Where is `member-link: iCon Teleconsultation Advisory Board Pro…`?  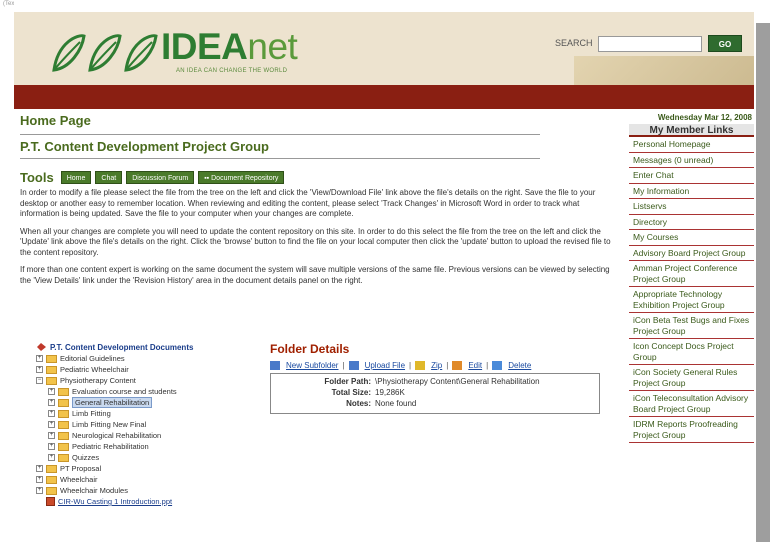
member-link: iCon Teleconsultation Advisory Board Pro… is located at coordinates (691, 404).